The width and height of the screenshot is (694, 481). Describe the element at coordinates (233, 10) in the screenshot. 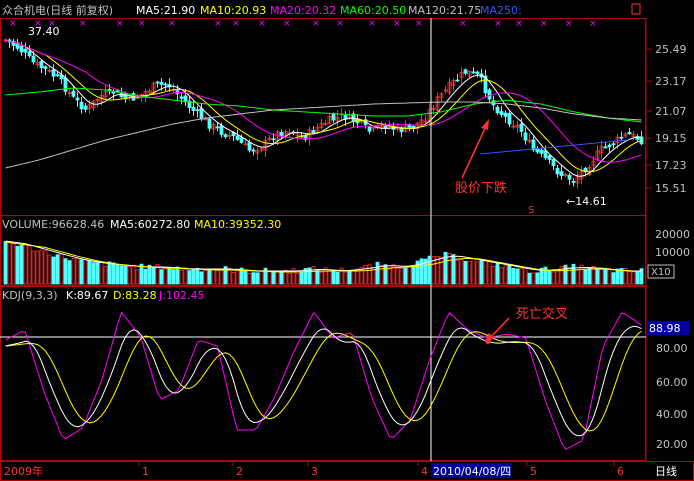

I see `ma10-label: MA10:20.93` at that location.